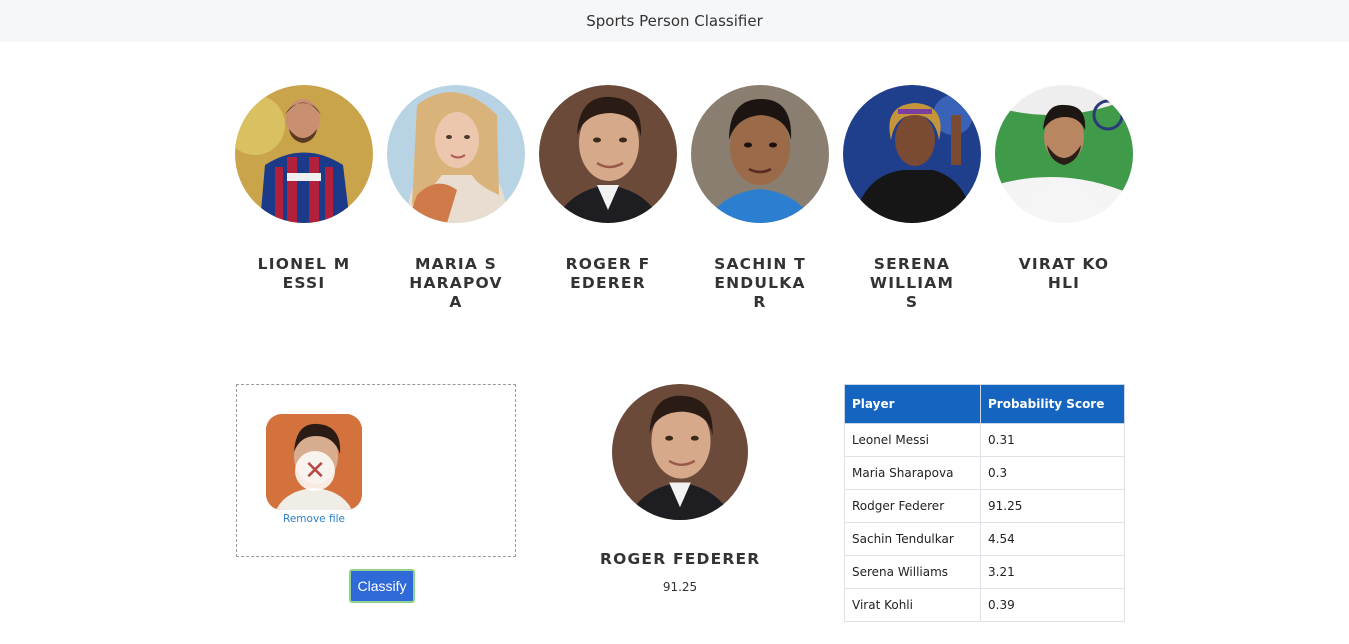 The image size is (1349, 644). I want to click on column-header-player: Player, so click(912, 404).